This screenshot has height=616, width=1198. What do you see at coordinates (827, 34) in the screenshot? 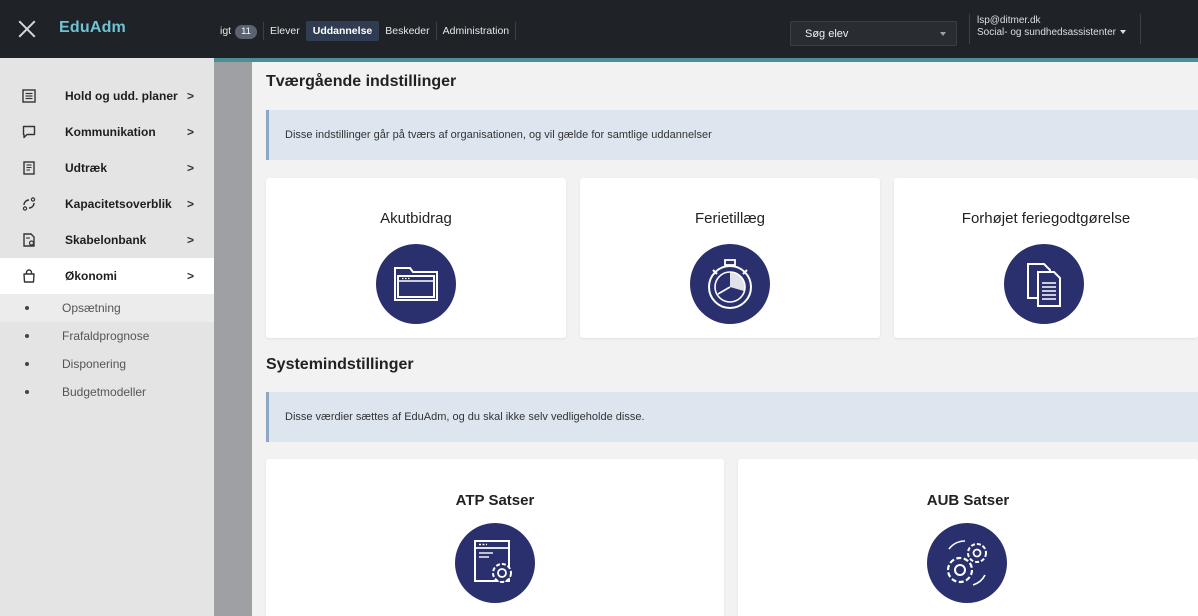
I see `search-placeholder: Søg elev` at bounding box center [827, 34].